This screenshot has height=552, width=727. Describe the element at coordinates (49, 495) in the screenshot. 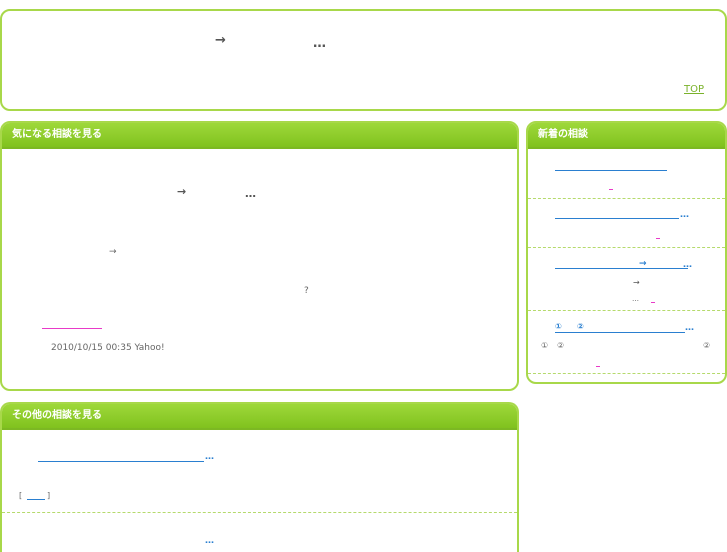

I see `other-item-bracket-close: ]` at that location.